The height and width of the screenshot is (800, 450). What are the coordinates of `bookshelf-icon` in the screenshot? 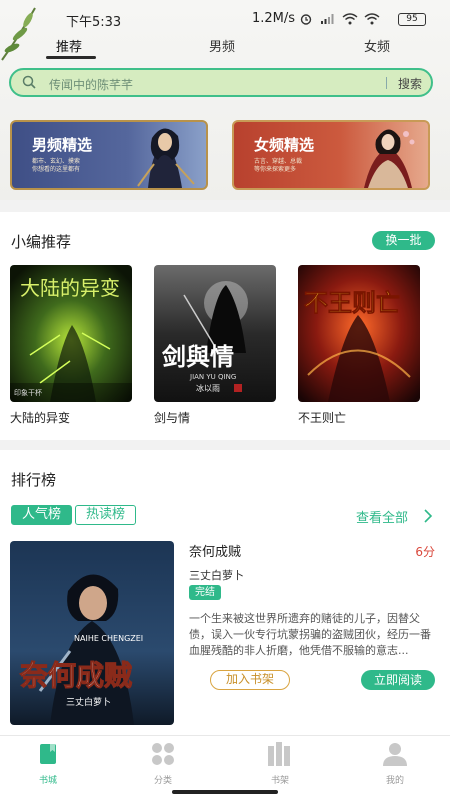 It's located at (279, 754).